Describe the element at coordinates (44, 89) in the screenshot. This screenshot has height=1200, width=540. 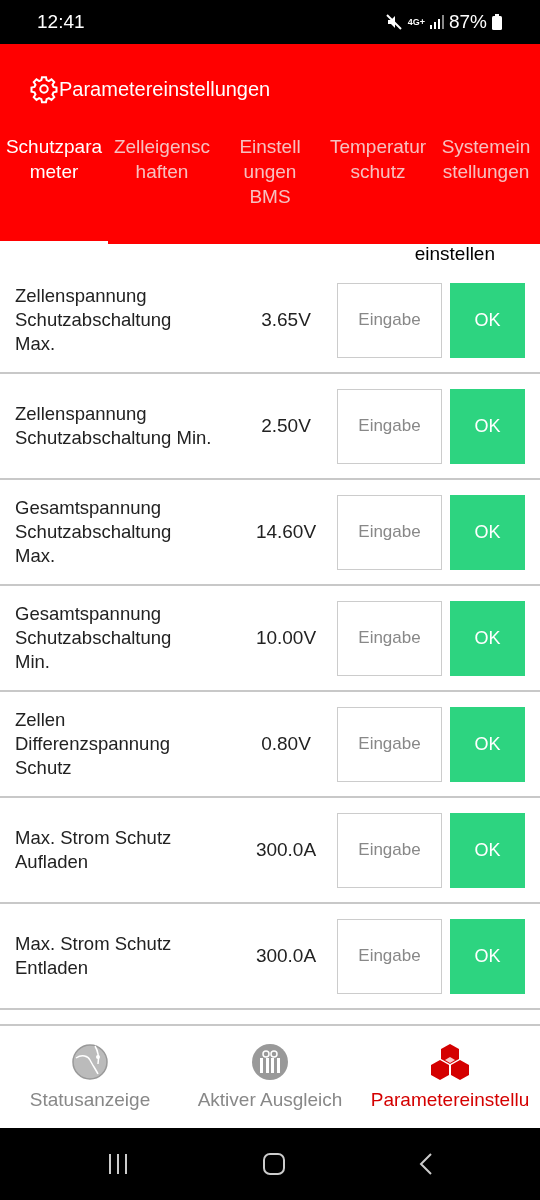
I see `settings-icon` at that location.